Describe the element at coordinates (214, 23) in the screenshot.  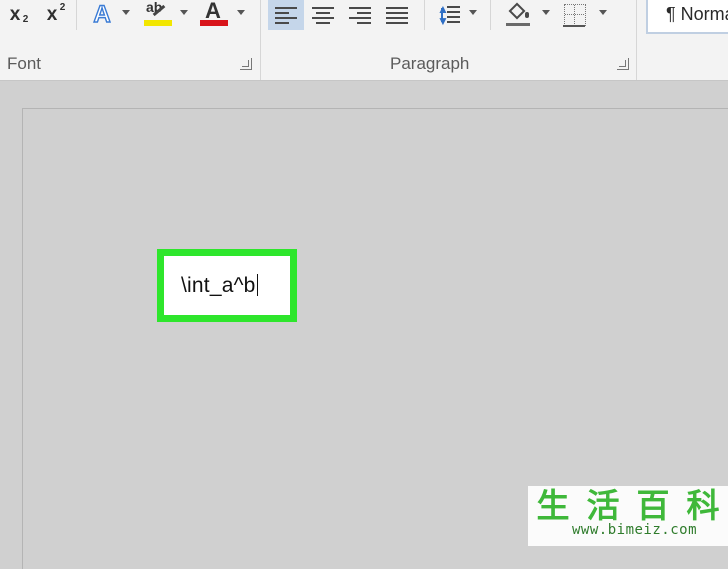
I see `font-color-swatch` at that location.